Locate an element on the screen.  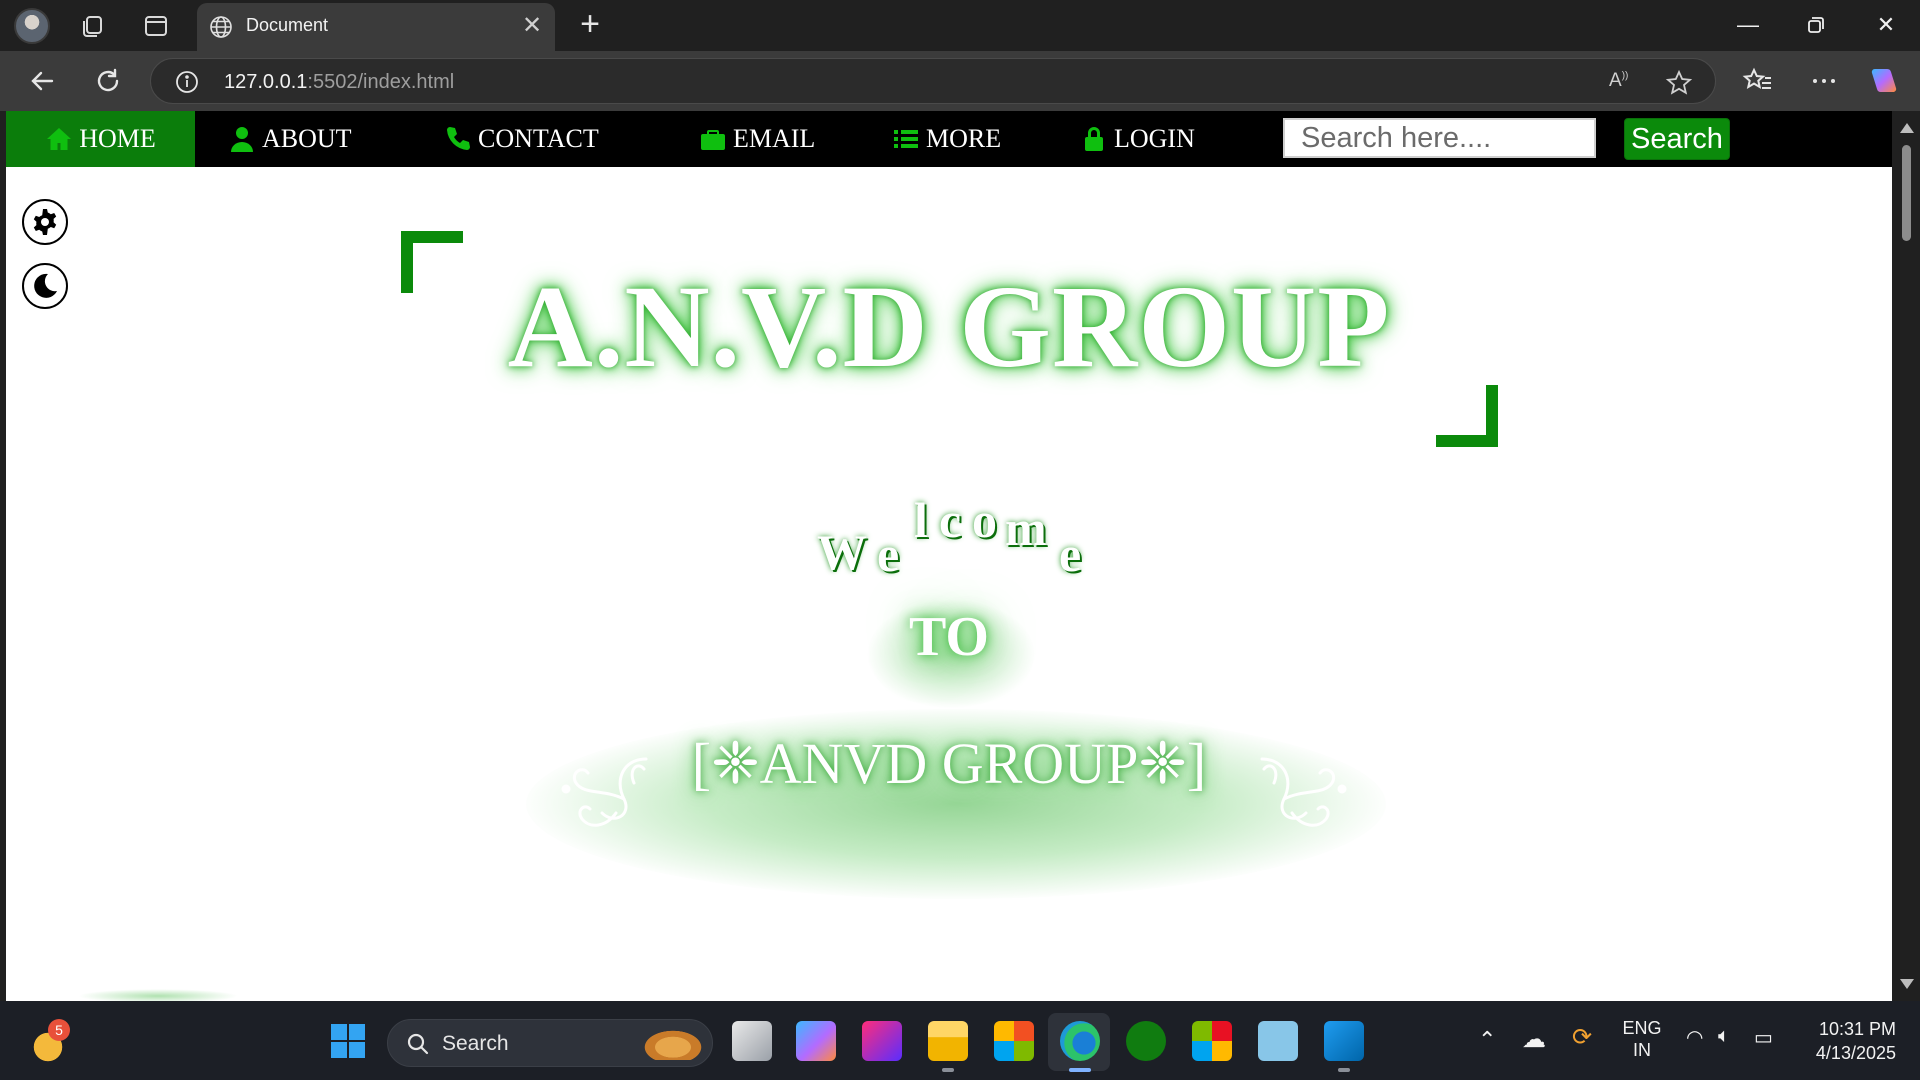
scroll-down-icon is located at coordinates (1907, 984).